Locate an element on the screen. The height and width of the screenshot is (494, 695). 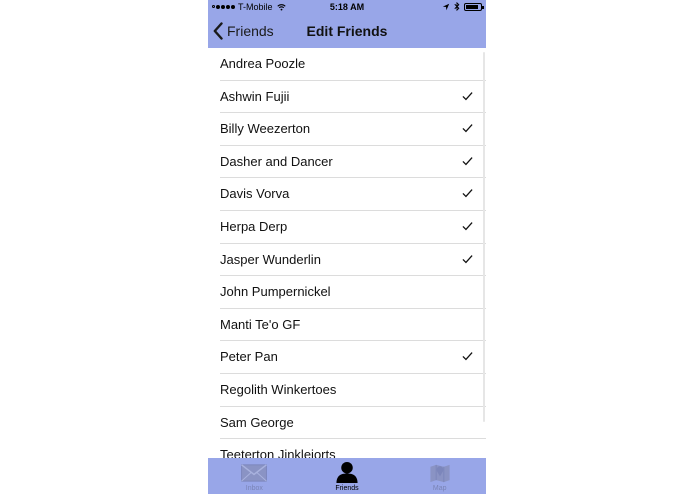
tab-friends: Friends is located at coordinates (347, 476).